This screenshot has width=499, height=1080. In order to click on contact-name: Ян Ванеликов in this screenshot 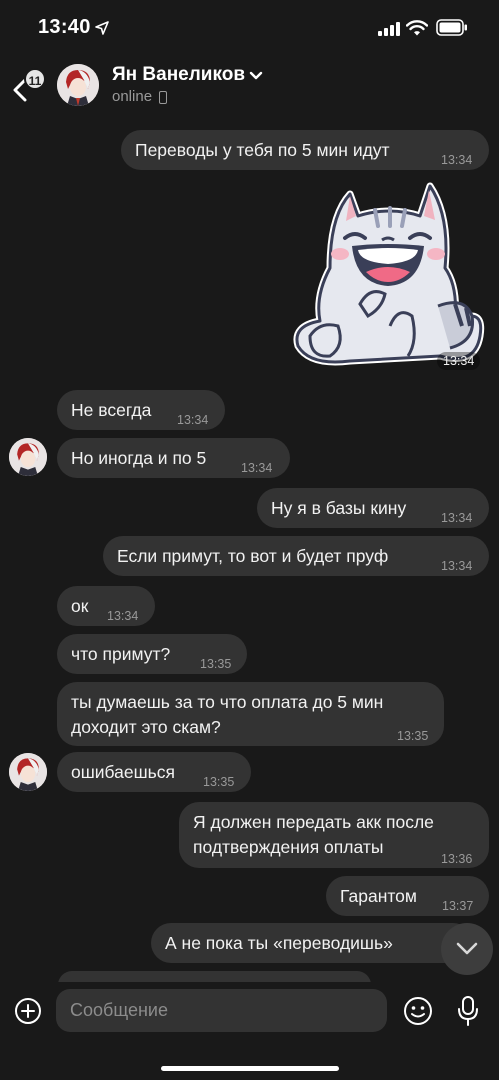, I will do `click(178, 75)`.